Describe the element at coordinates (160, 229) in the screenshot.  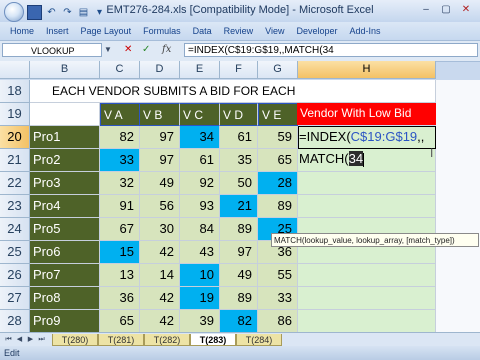
I see `bid-cell: 30` at that location.